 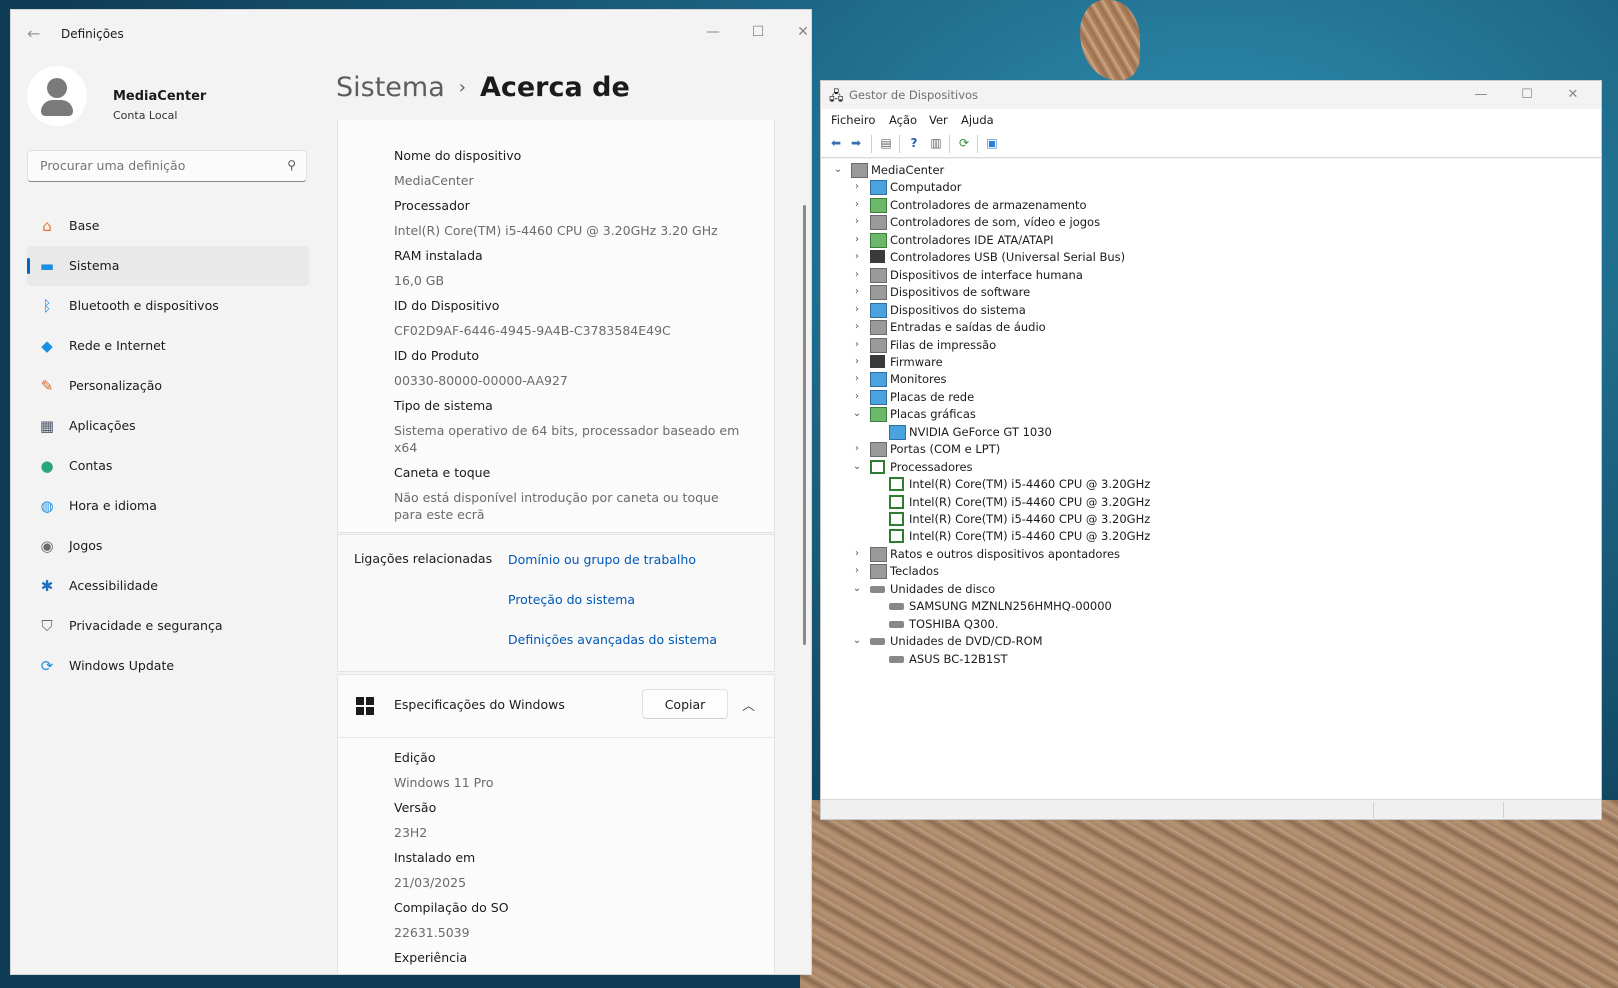 What do you see at coordinates (556, 706) in the screenshot?
I see `windows-specs-header: Especificações do Windows Copiar ︿` at bounding box center [556, 706].